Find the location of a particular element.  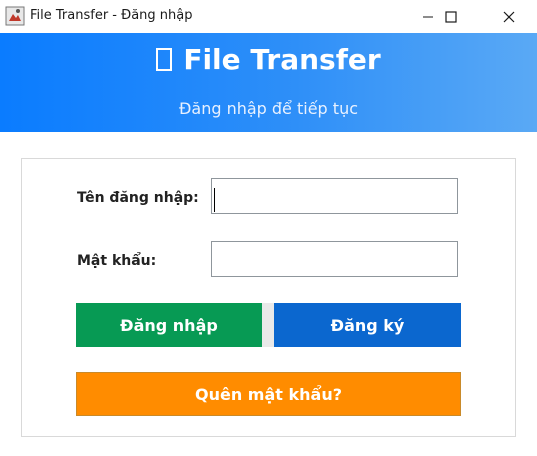

app-title-text: File Transfer is located at coordinates (282, 59).